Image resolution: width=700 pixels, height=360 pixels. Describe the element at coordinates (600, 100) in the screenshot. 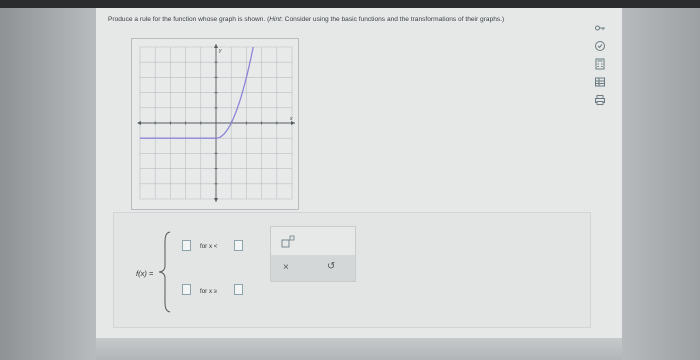

I see `print-icon` at that location.